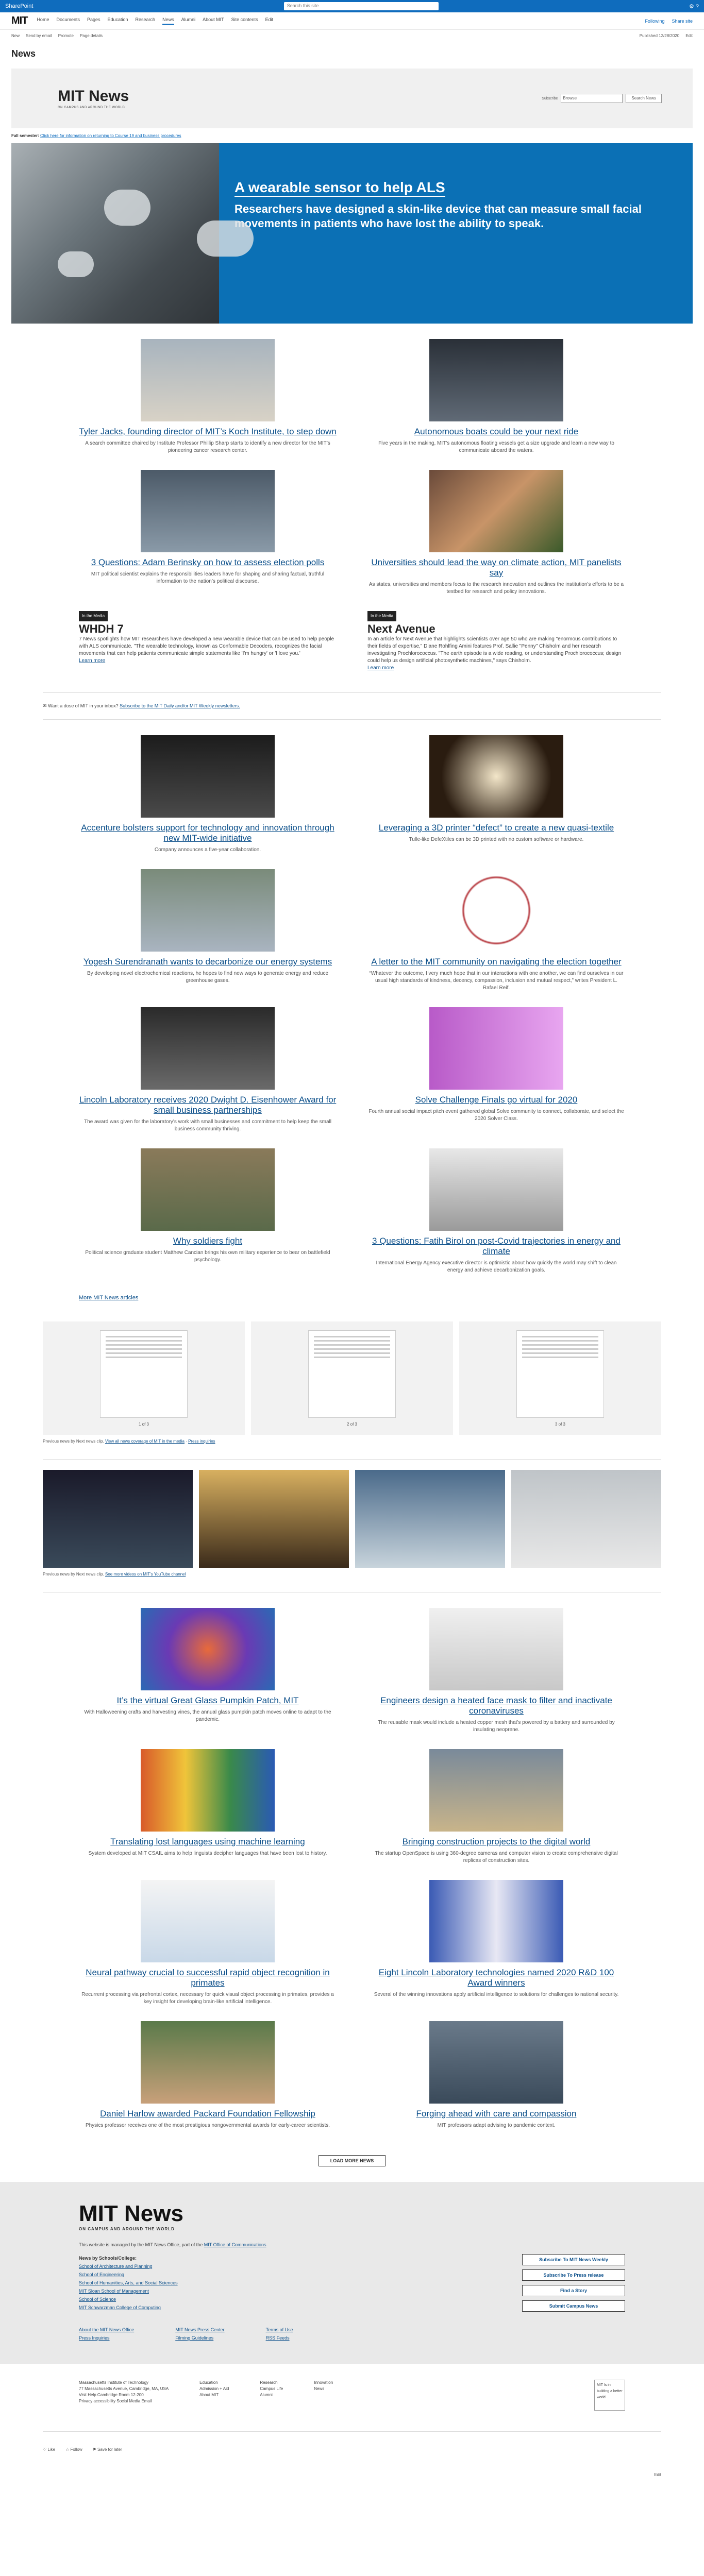  What do you see at coordinates (118, 21) in the screenshot?
I see `nav-item-education: Education` at bounding box center [118, 21].